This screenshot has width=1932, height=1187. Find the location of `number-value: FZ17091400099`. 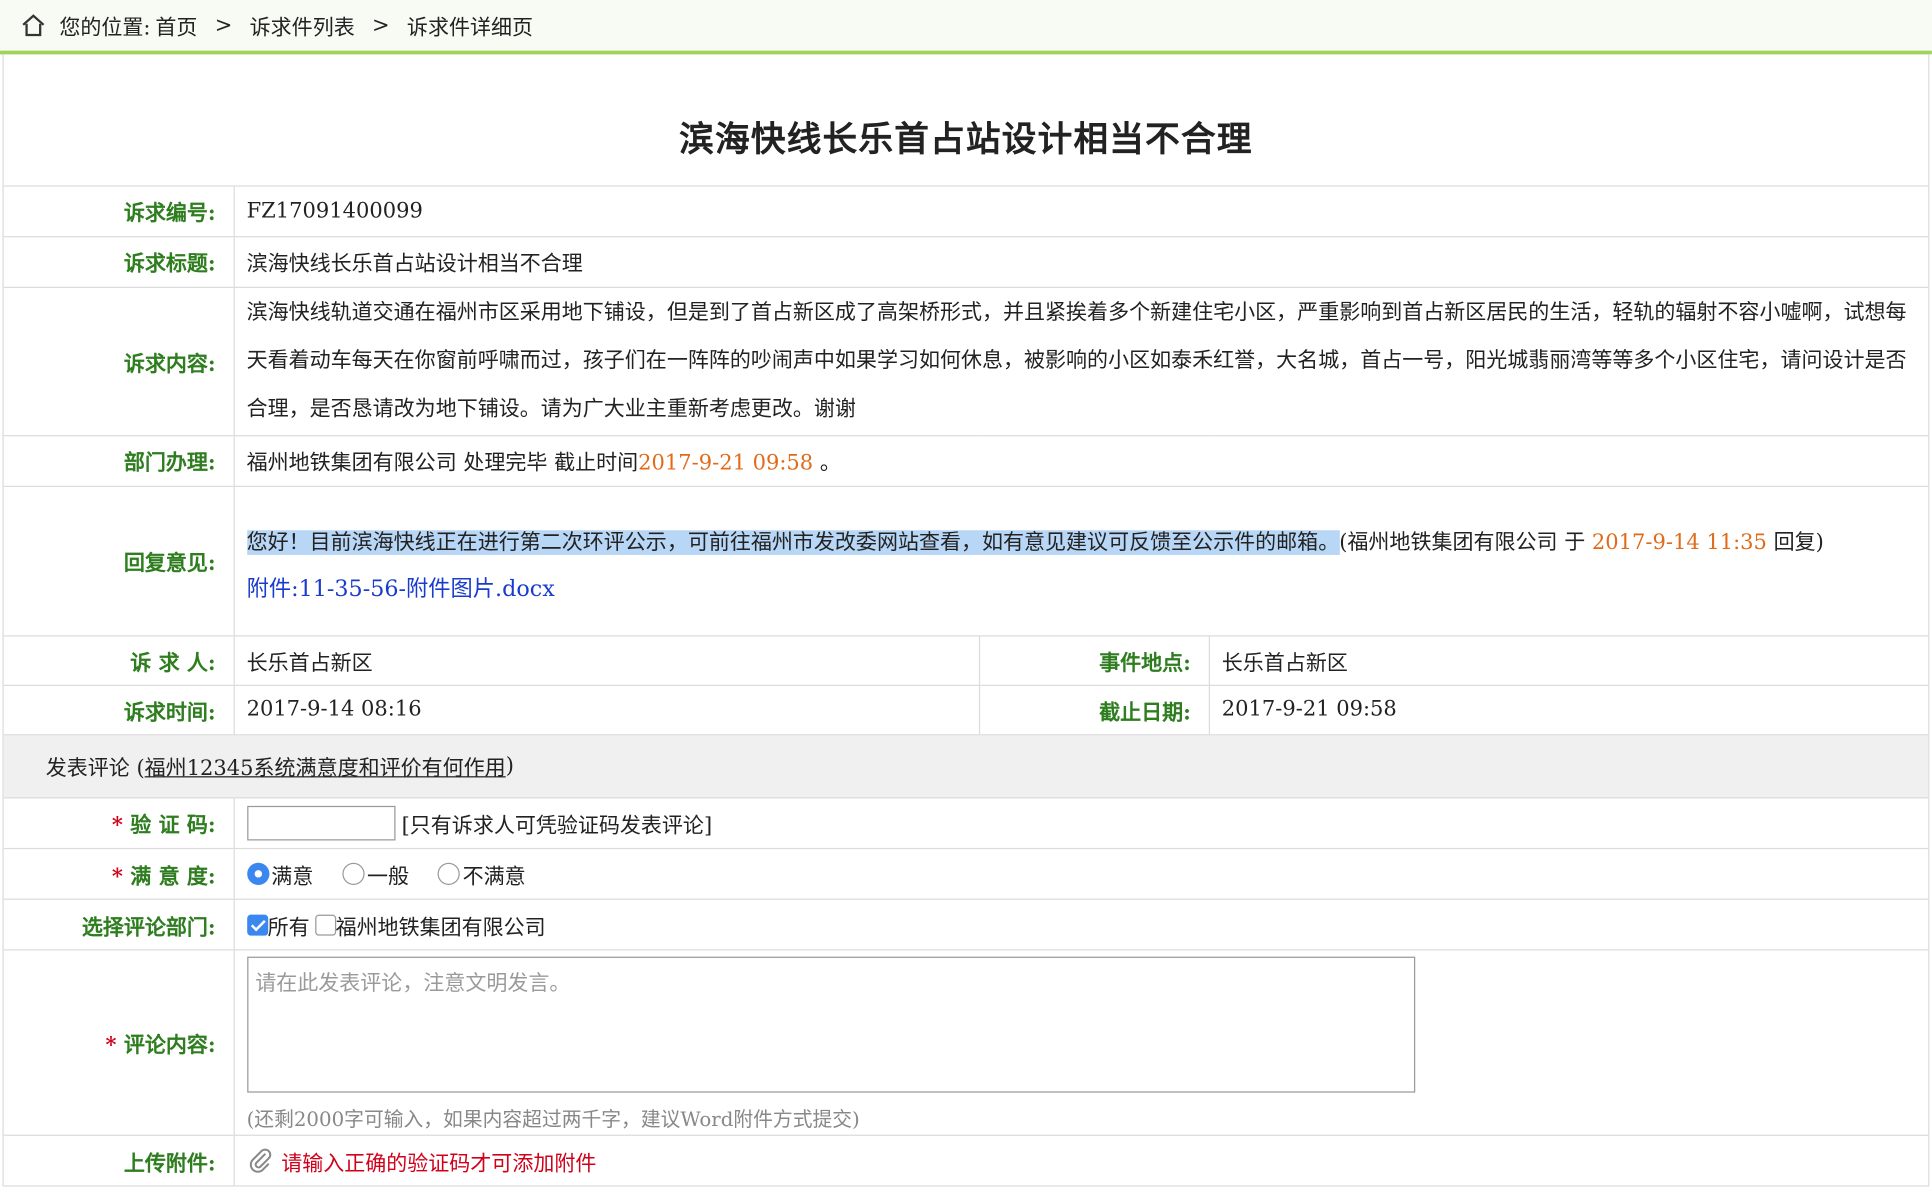

number-value: FZ17091400099 is located at coordinates (1081, 211).